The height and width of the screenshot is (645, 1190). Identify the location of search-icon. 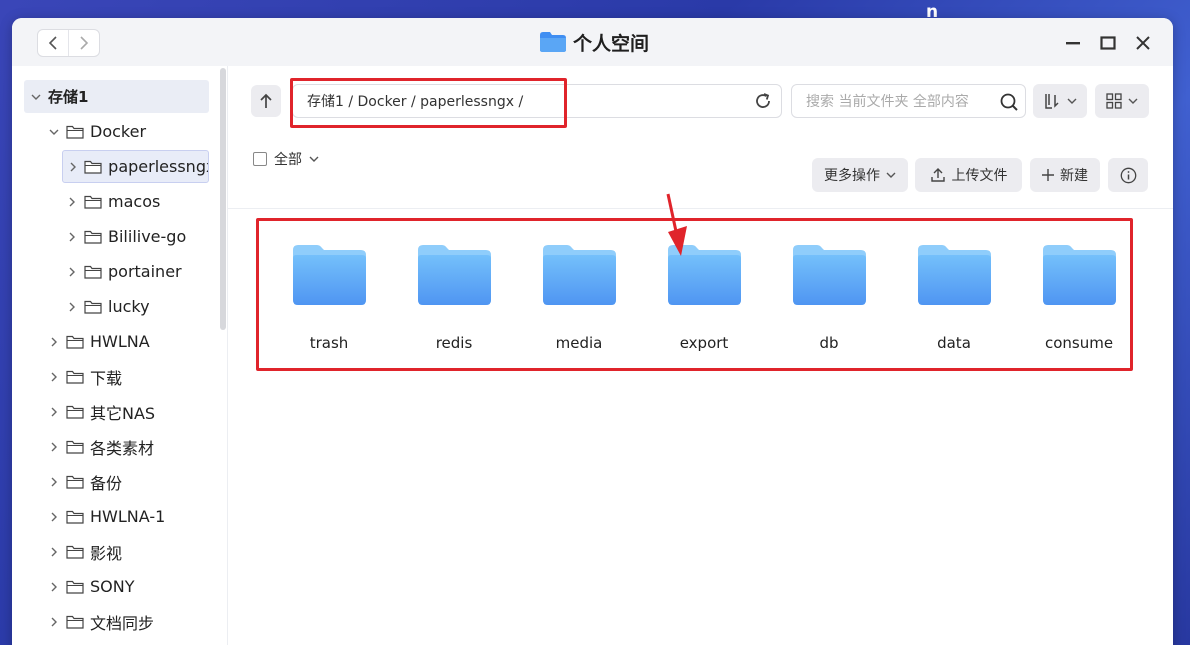
(1009, 102).